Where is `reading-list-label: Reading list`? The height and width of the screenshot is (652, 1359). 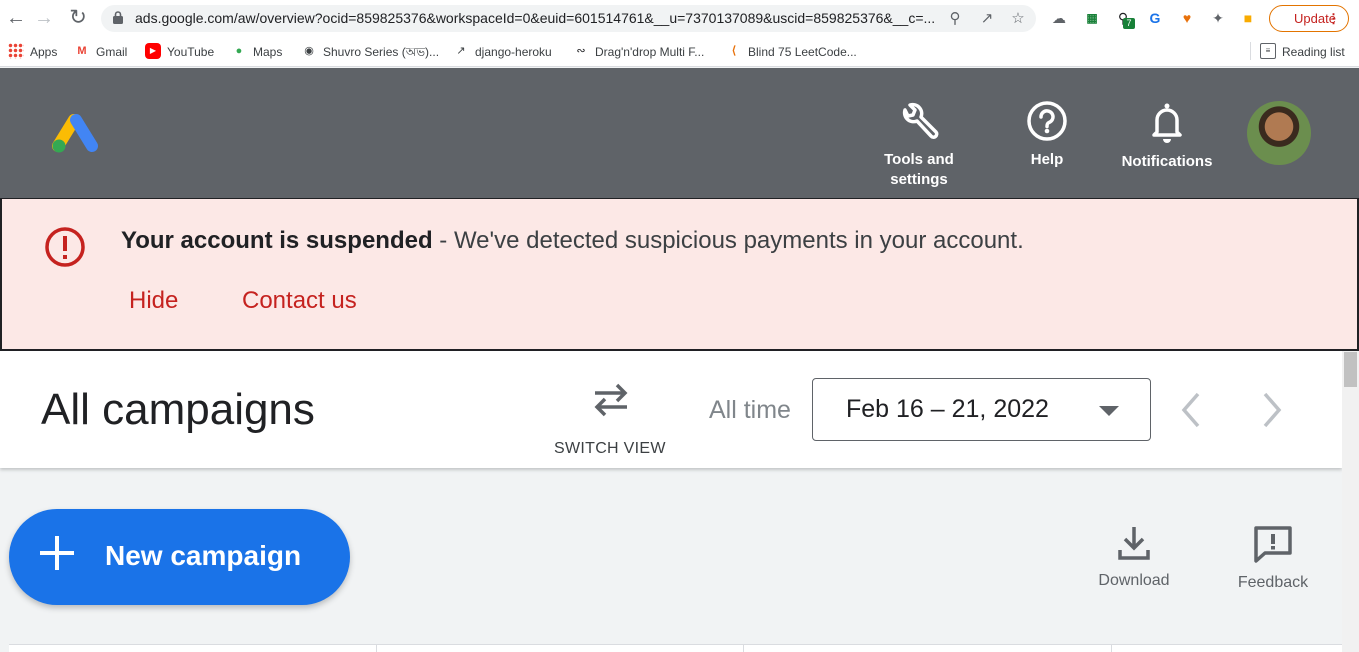 reading-list-label: Reading list is located at coordinates (1313, 52).